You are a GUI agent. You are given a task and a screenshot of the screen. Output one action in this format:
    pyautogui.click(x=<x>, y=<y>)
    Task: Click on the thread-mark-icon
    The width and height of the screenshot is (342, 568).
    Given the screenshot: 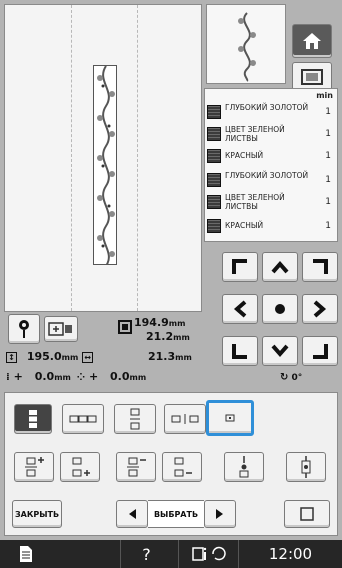 What is the action you would take?
    pyautogui.click(x=244, y=467)
    